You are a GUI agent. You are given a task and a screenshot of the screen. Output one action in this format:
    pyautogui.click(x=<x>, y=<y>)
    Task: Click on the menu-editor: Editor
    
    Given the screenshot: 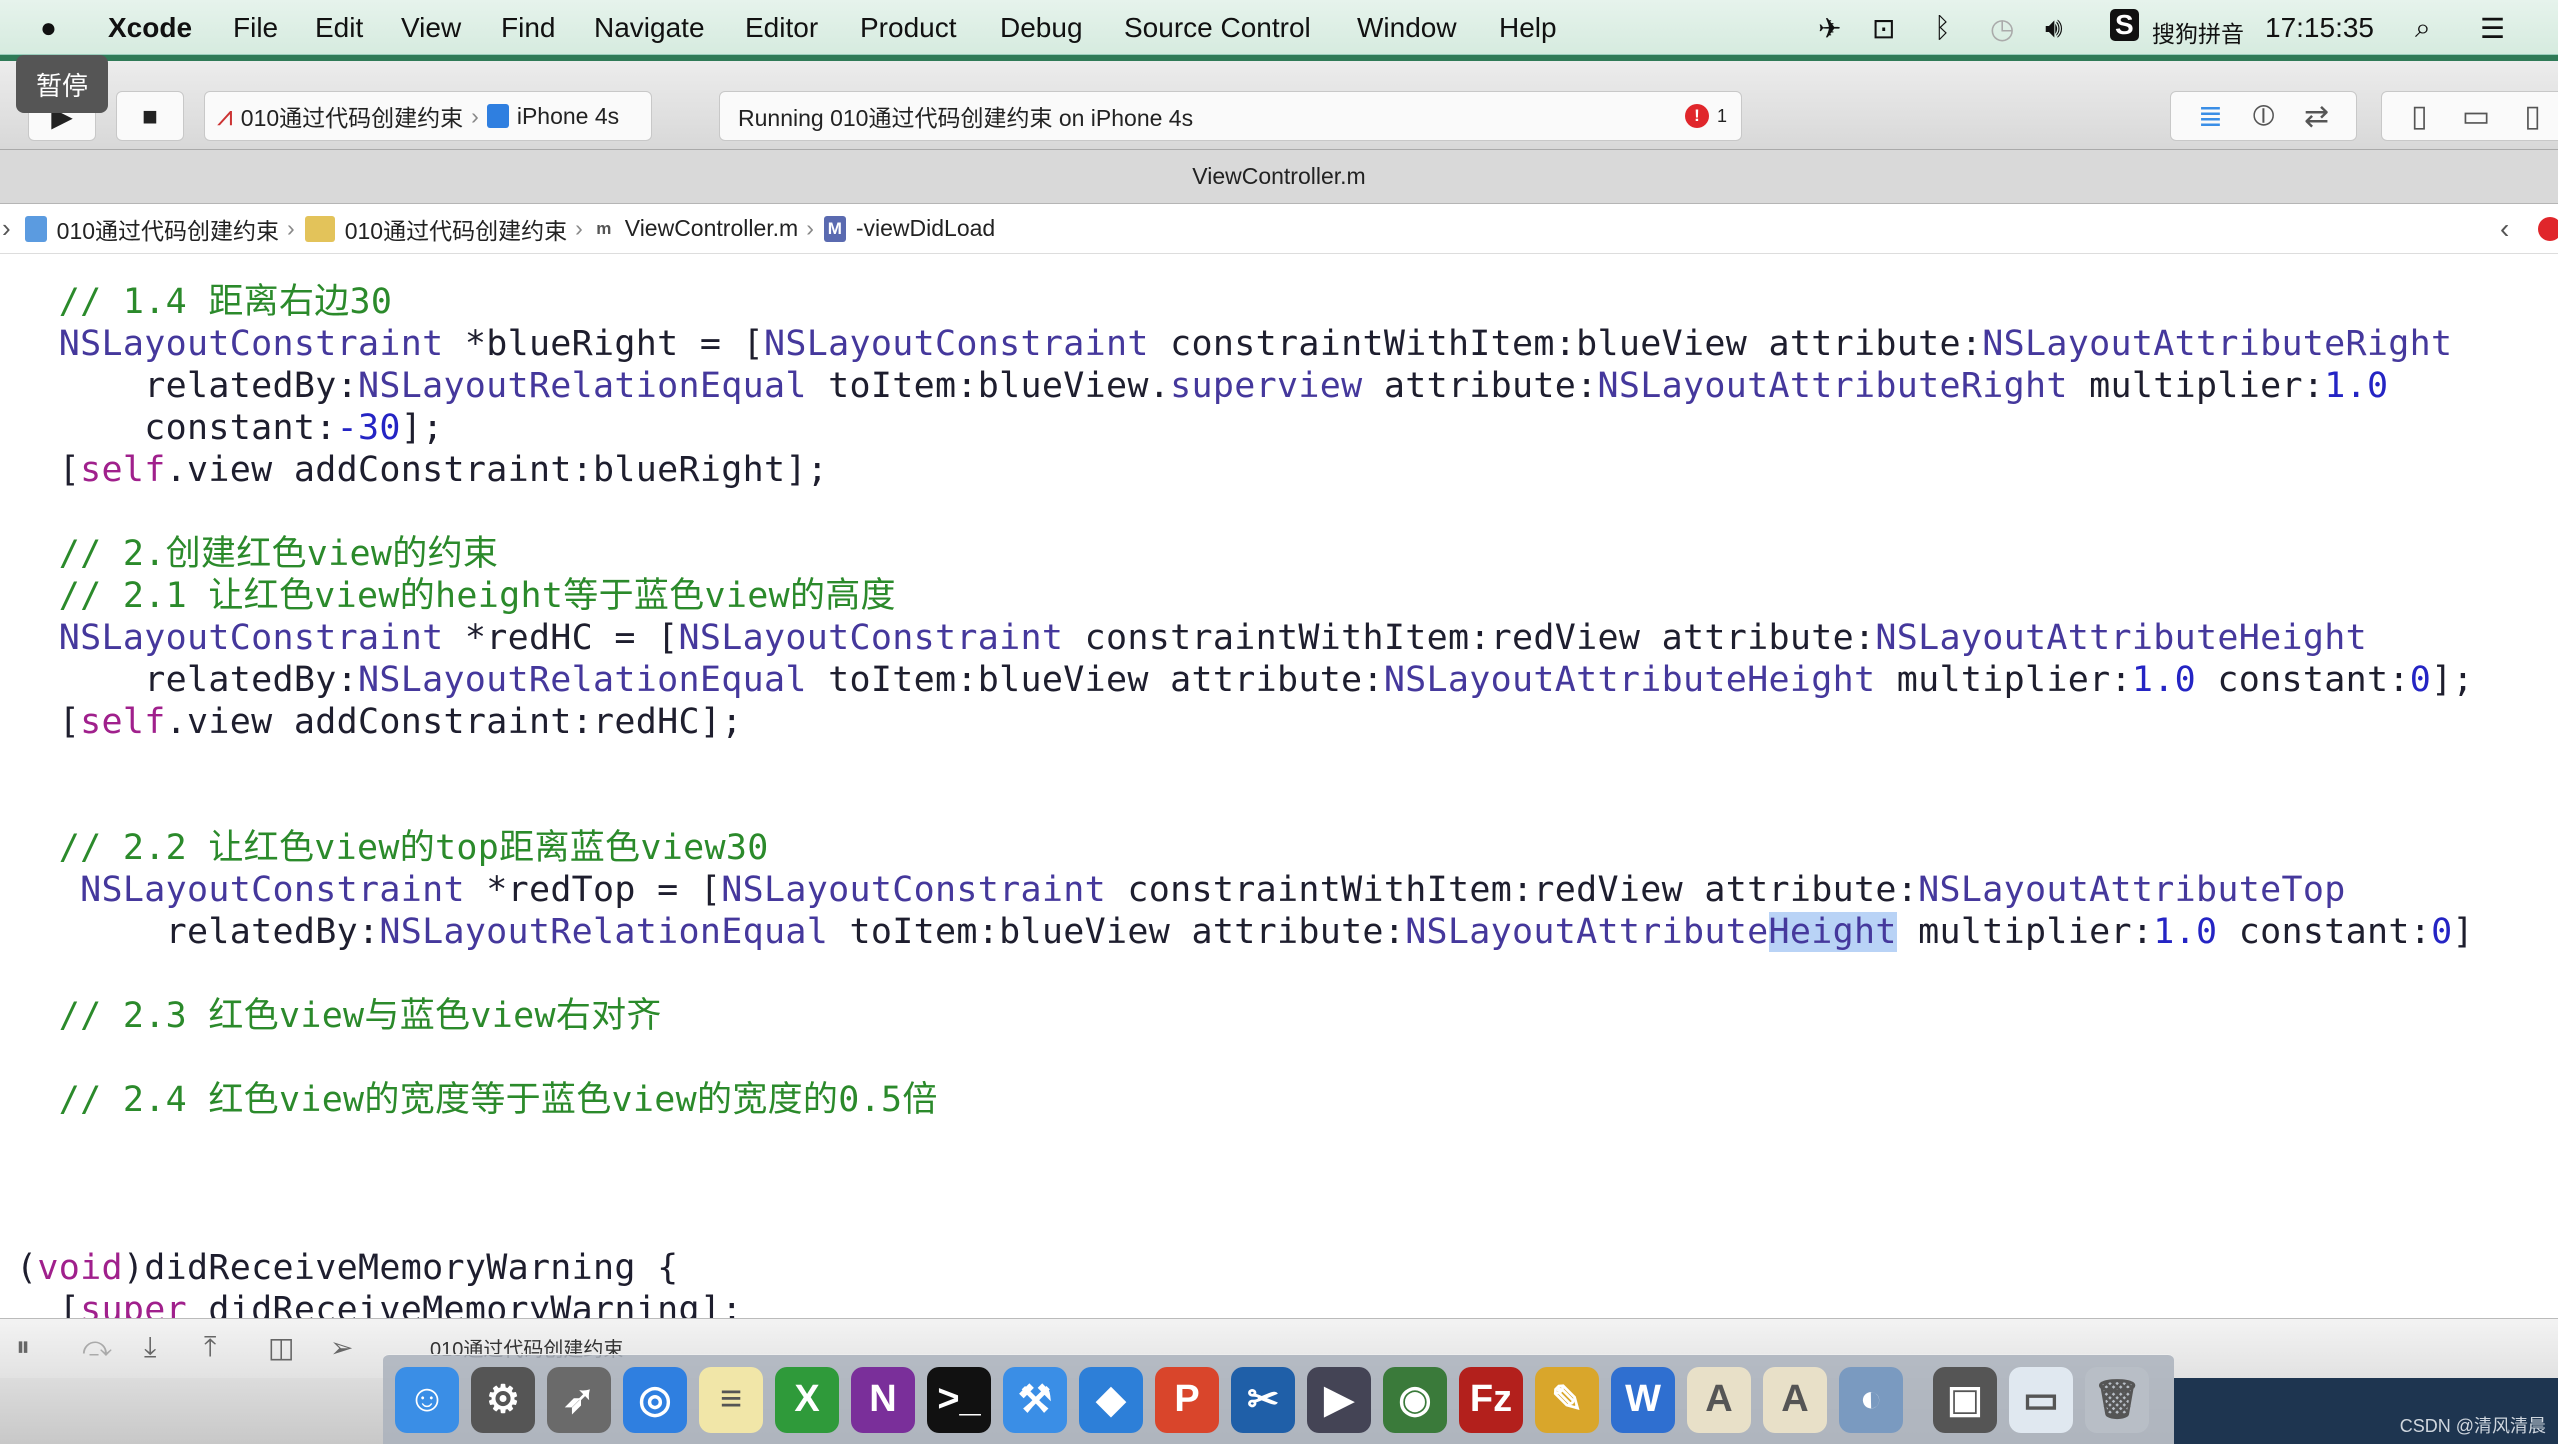 What is the action you would take?
    pyautogui.click(x=781, y=28)
    